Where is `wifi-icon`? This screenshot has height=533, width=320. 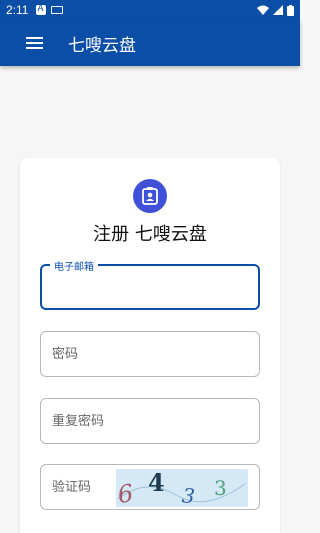
wifi-icon is located at coordinates (263, 10).